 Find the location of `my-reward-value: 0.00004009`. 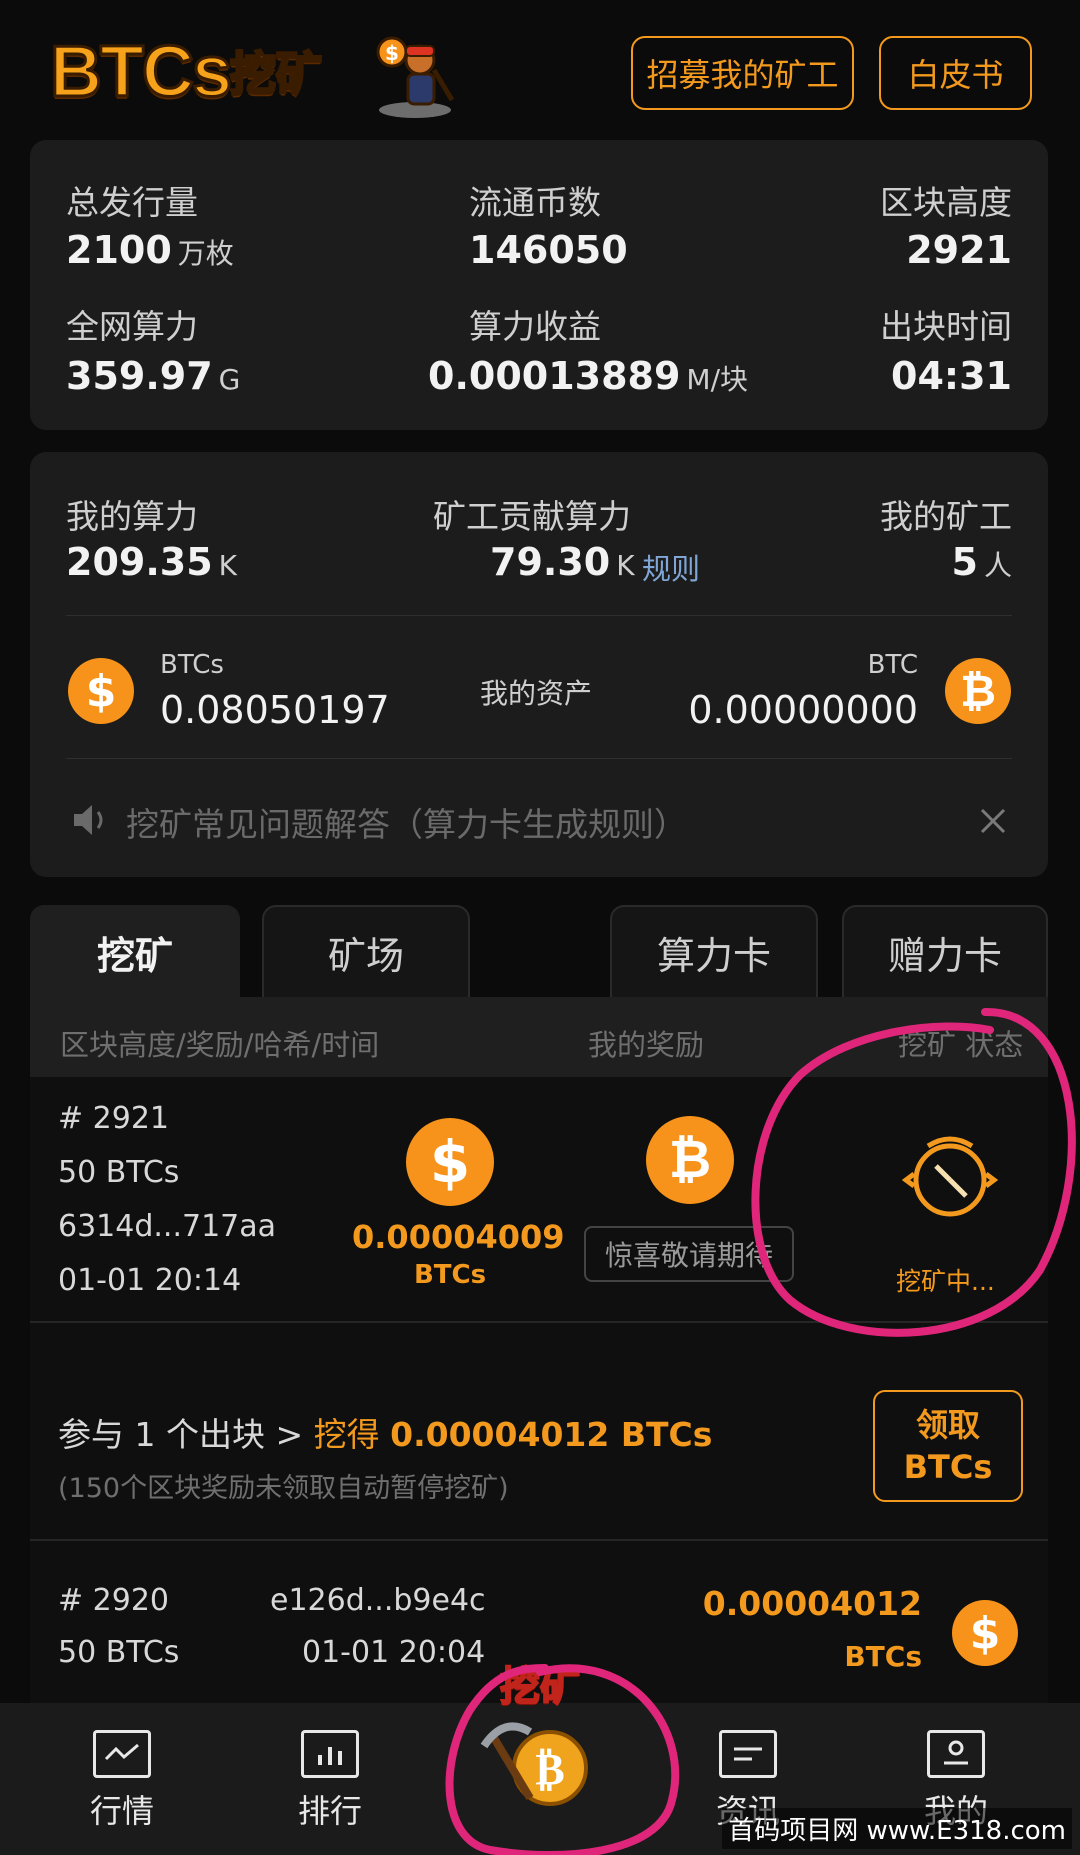

my-reward-value: 0.00004009 is located at coordinates (458, 1237).